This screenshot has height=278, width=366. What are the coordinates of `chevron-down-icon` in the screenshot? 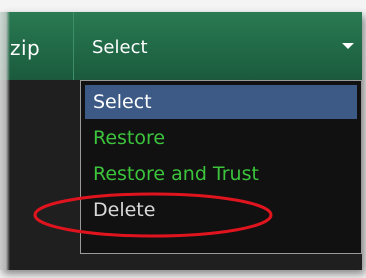 It's located at (348, 46).